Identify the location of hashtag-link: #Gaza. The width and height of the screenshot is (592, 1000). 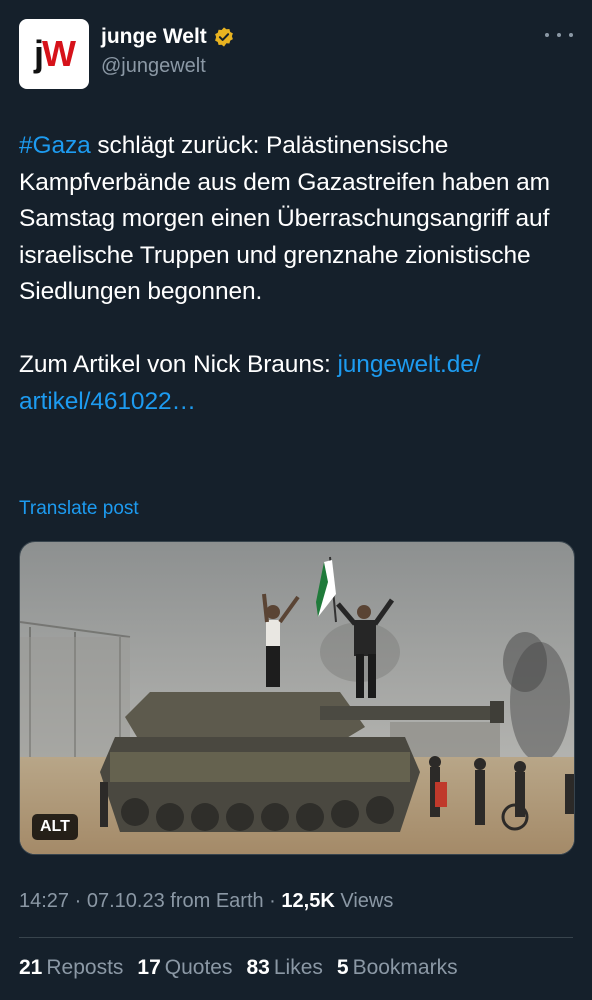
(55, 145).